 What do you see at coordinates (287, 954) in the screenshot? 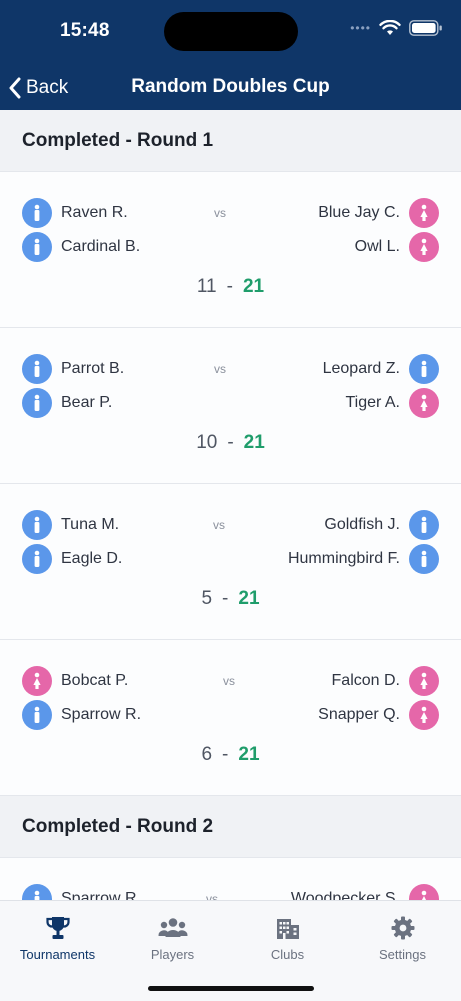
I see `tab-label: Clubs` at bounding box center [287, 954].